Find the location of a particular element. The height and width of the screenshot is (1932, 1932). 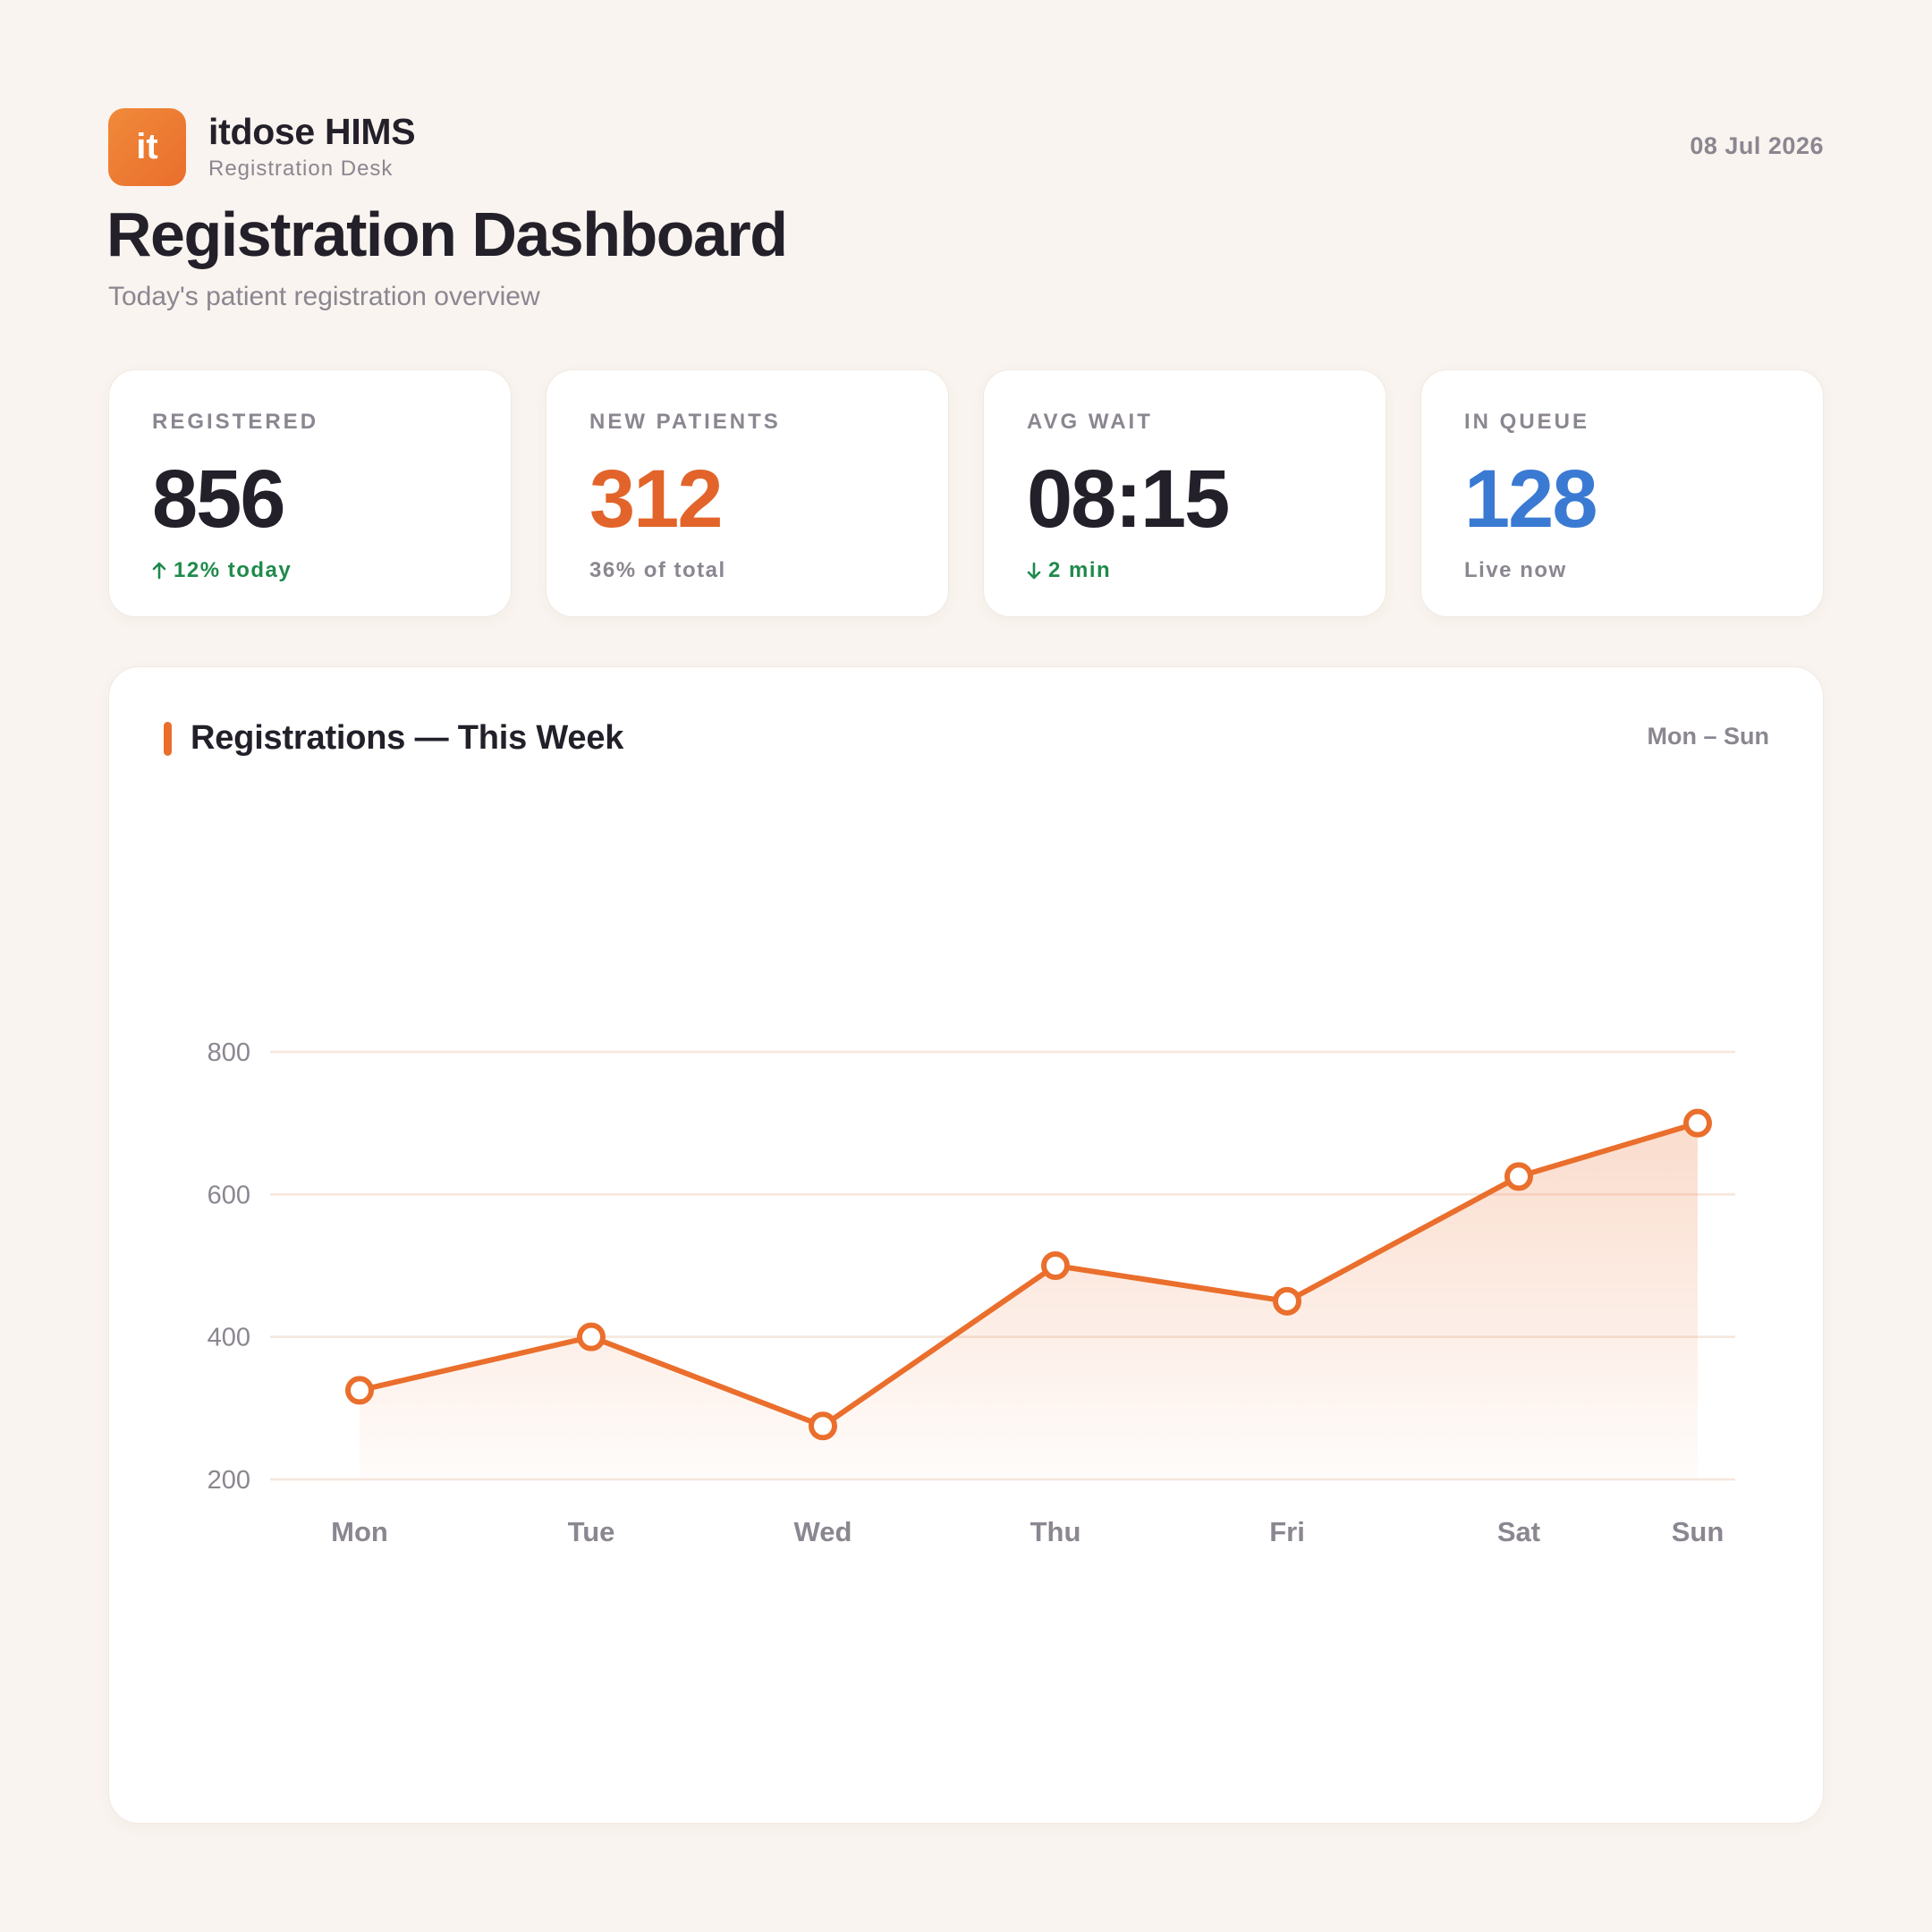

data-point-tue is located at coordinates (591, 1337).